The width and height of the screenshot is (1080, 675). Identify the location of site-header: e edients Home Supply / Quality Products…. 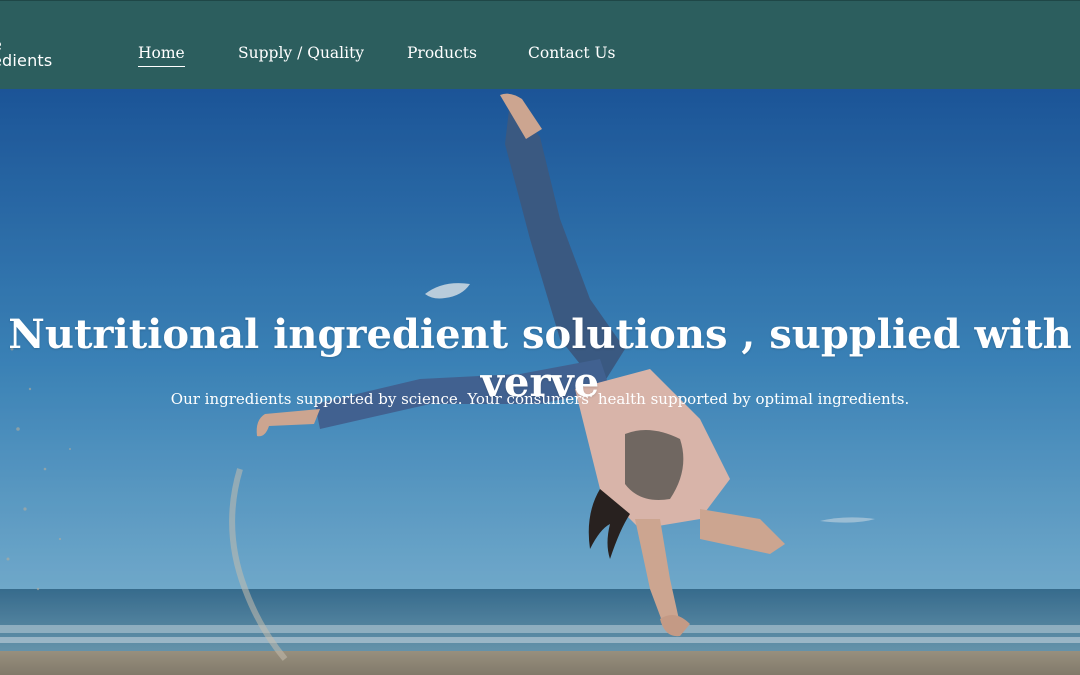
(540, 44).